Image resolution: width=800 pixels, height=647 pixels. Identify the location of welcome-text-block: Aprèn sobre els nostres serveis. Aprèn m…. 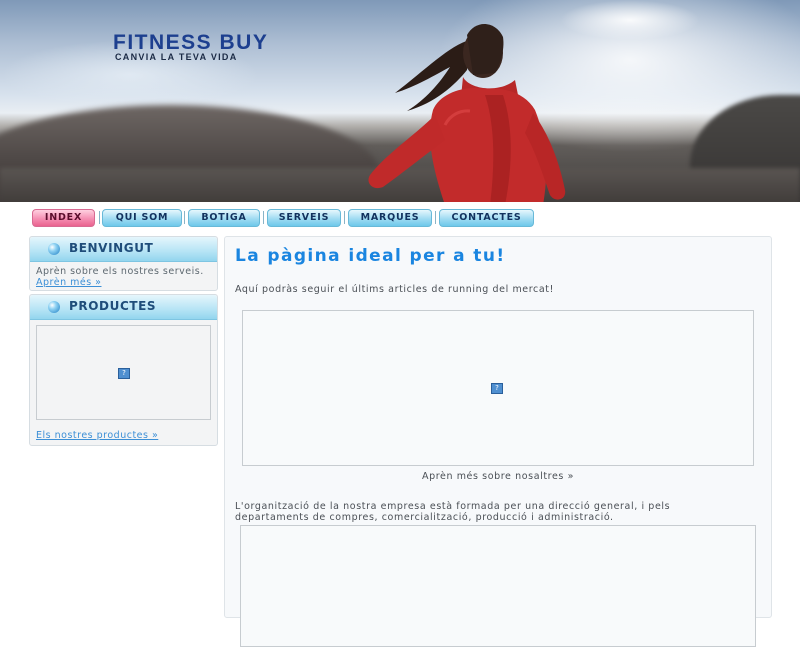
(123, 275).